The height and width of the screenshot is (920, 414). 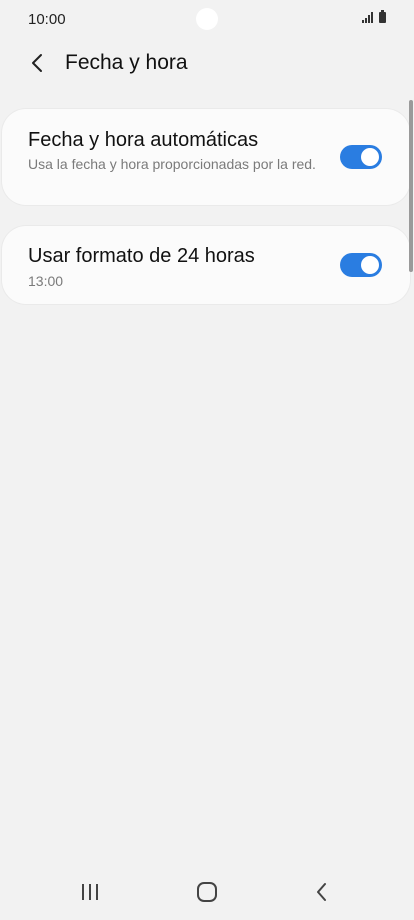 I want to click on nav-back-button, so click(x=322, y=892).